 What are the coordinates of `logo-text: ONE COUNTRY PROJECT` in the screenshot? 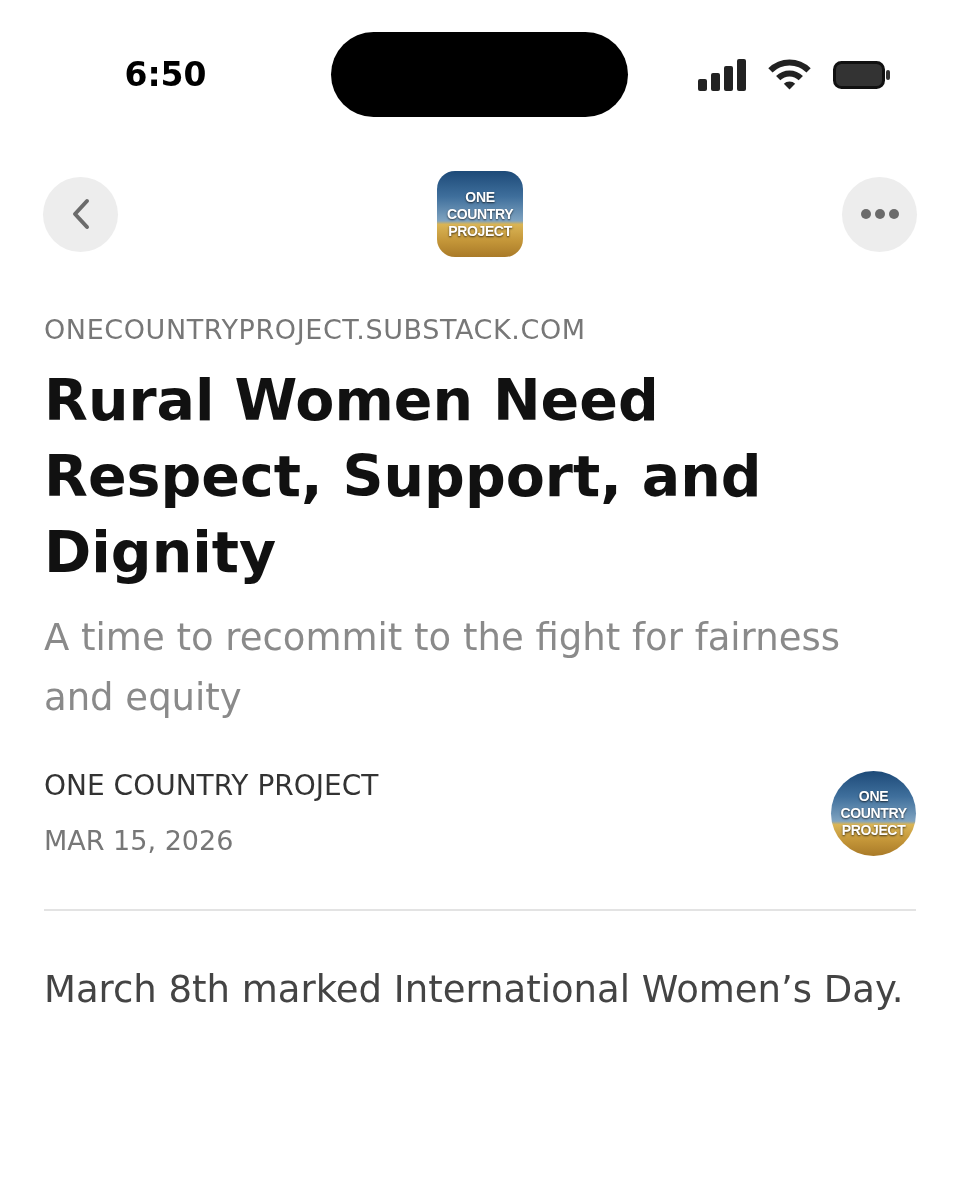 It's located at (480, 214).